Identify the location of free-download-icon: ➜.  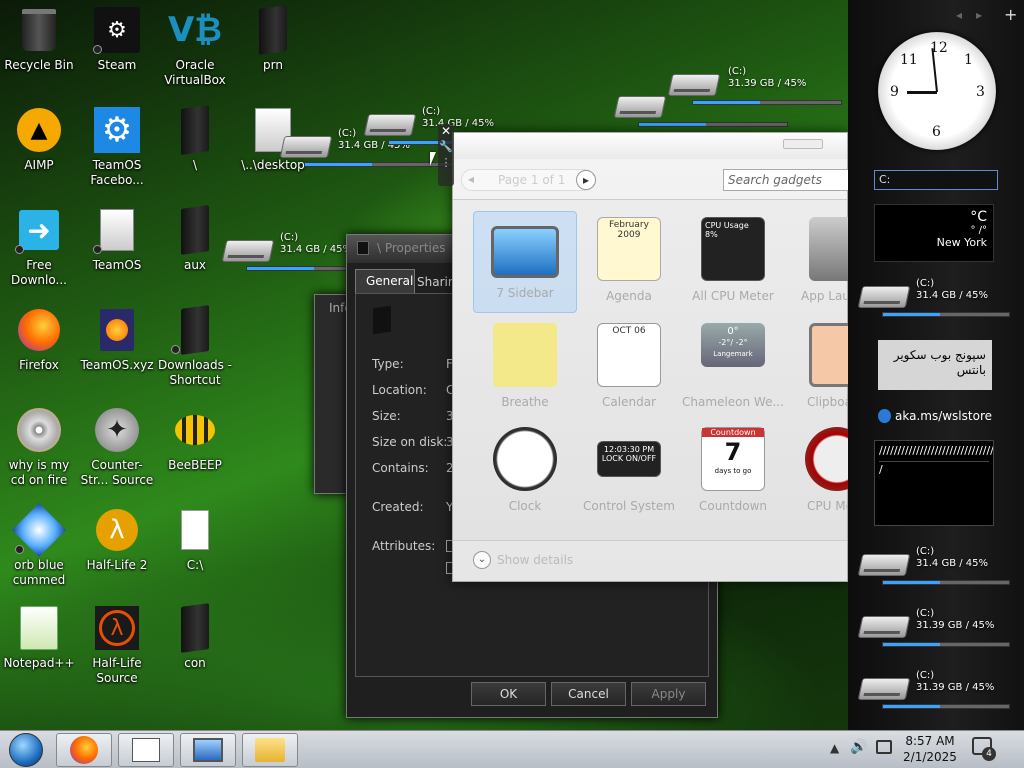
(39, 230).